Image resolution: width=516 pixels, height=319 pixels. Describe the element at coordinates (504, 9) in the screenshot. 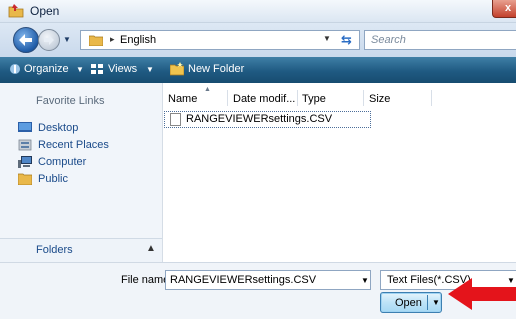

I see `close-button: x` at that location.